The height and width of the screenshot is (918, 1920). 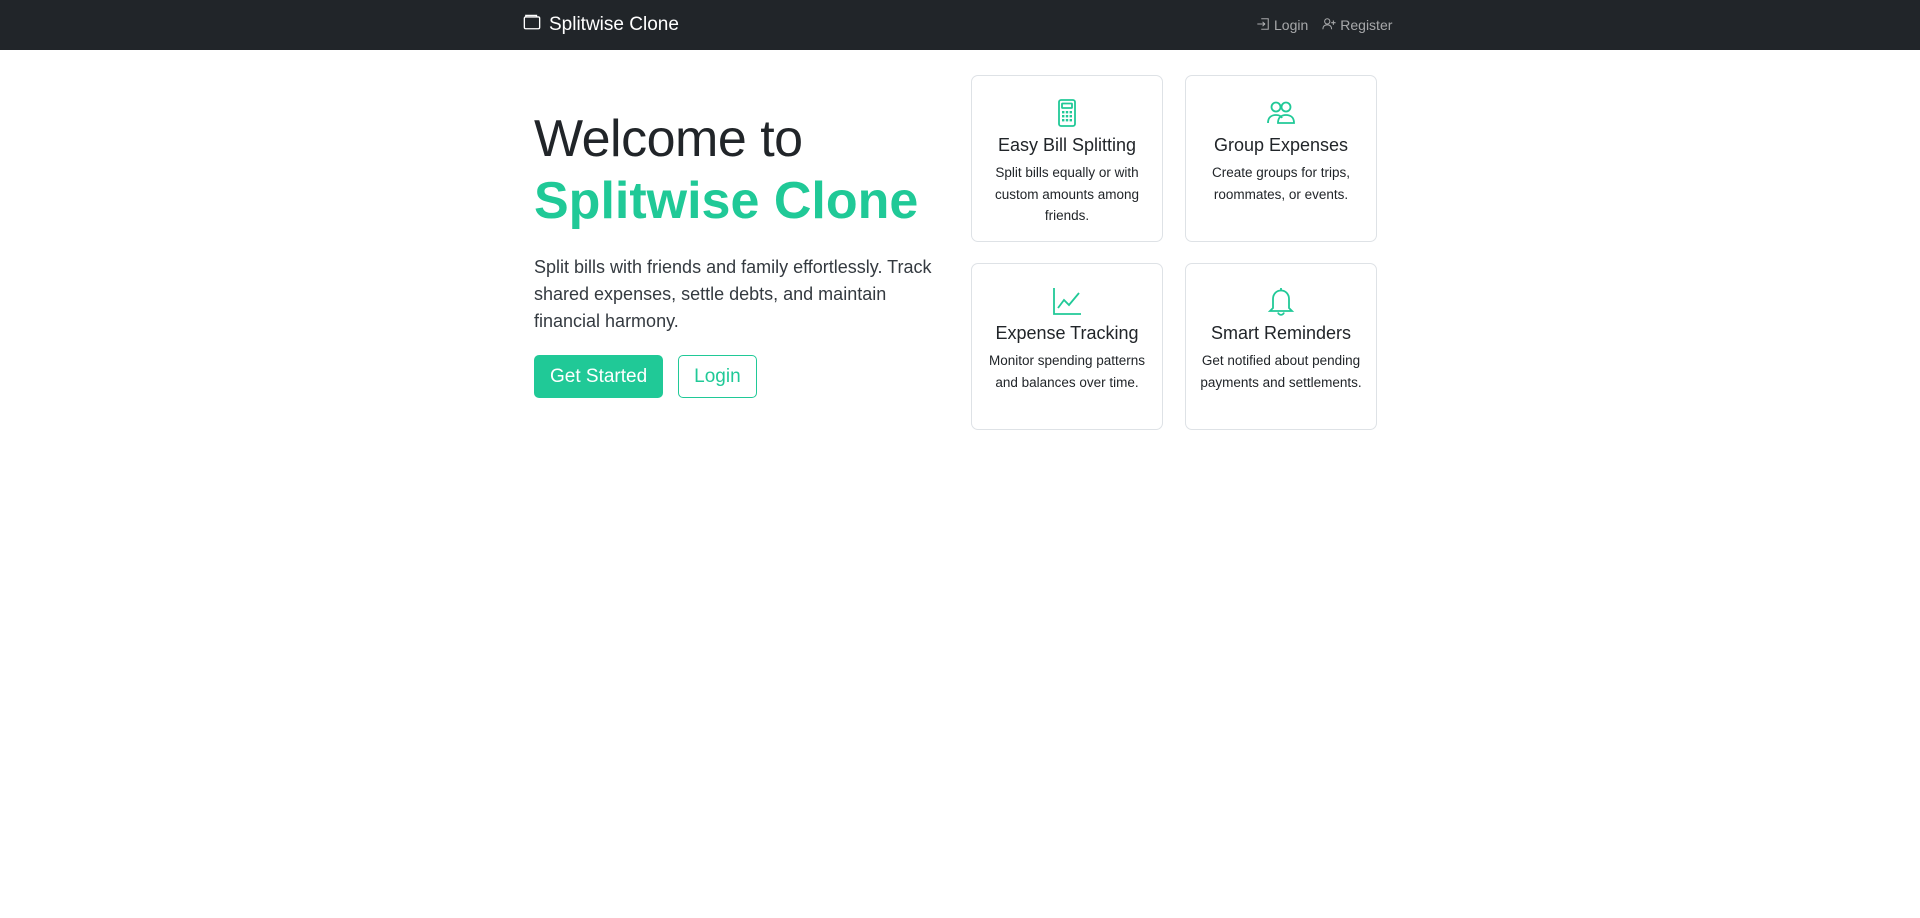 I want to click on nav-links: Login Register, so click(x=1324, y=25).